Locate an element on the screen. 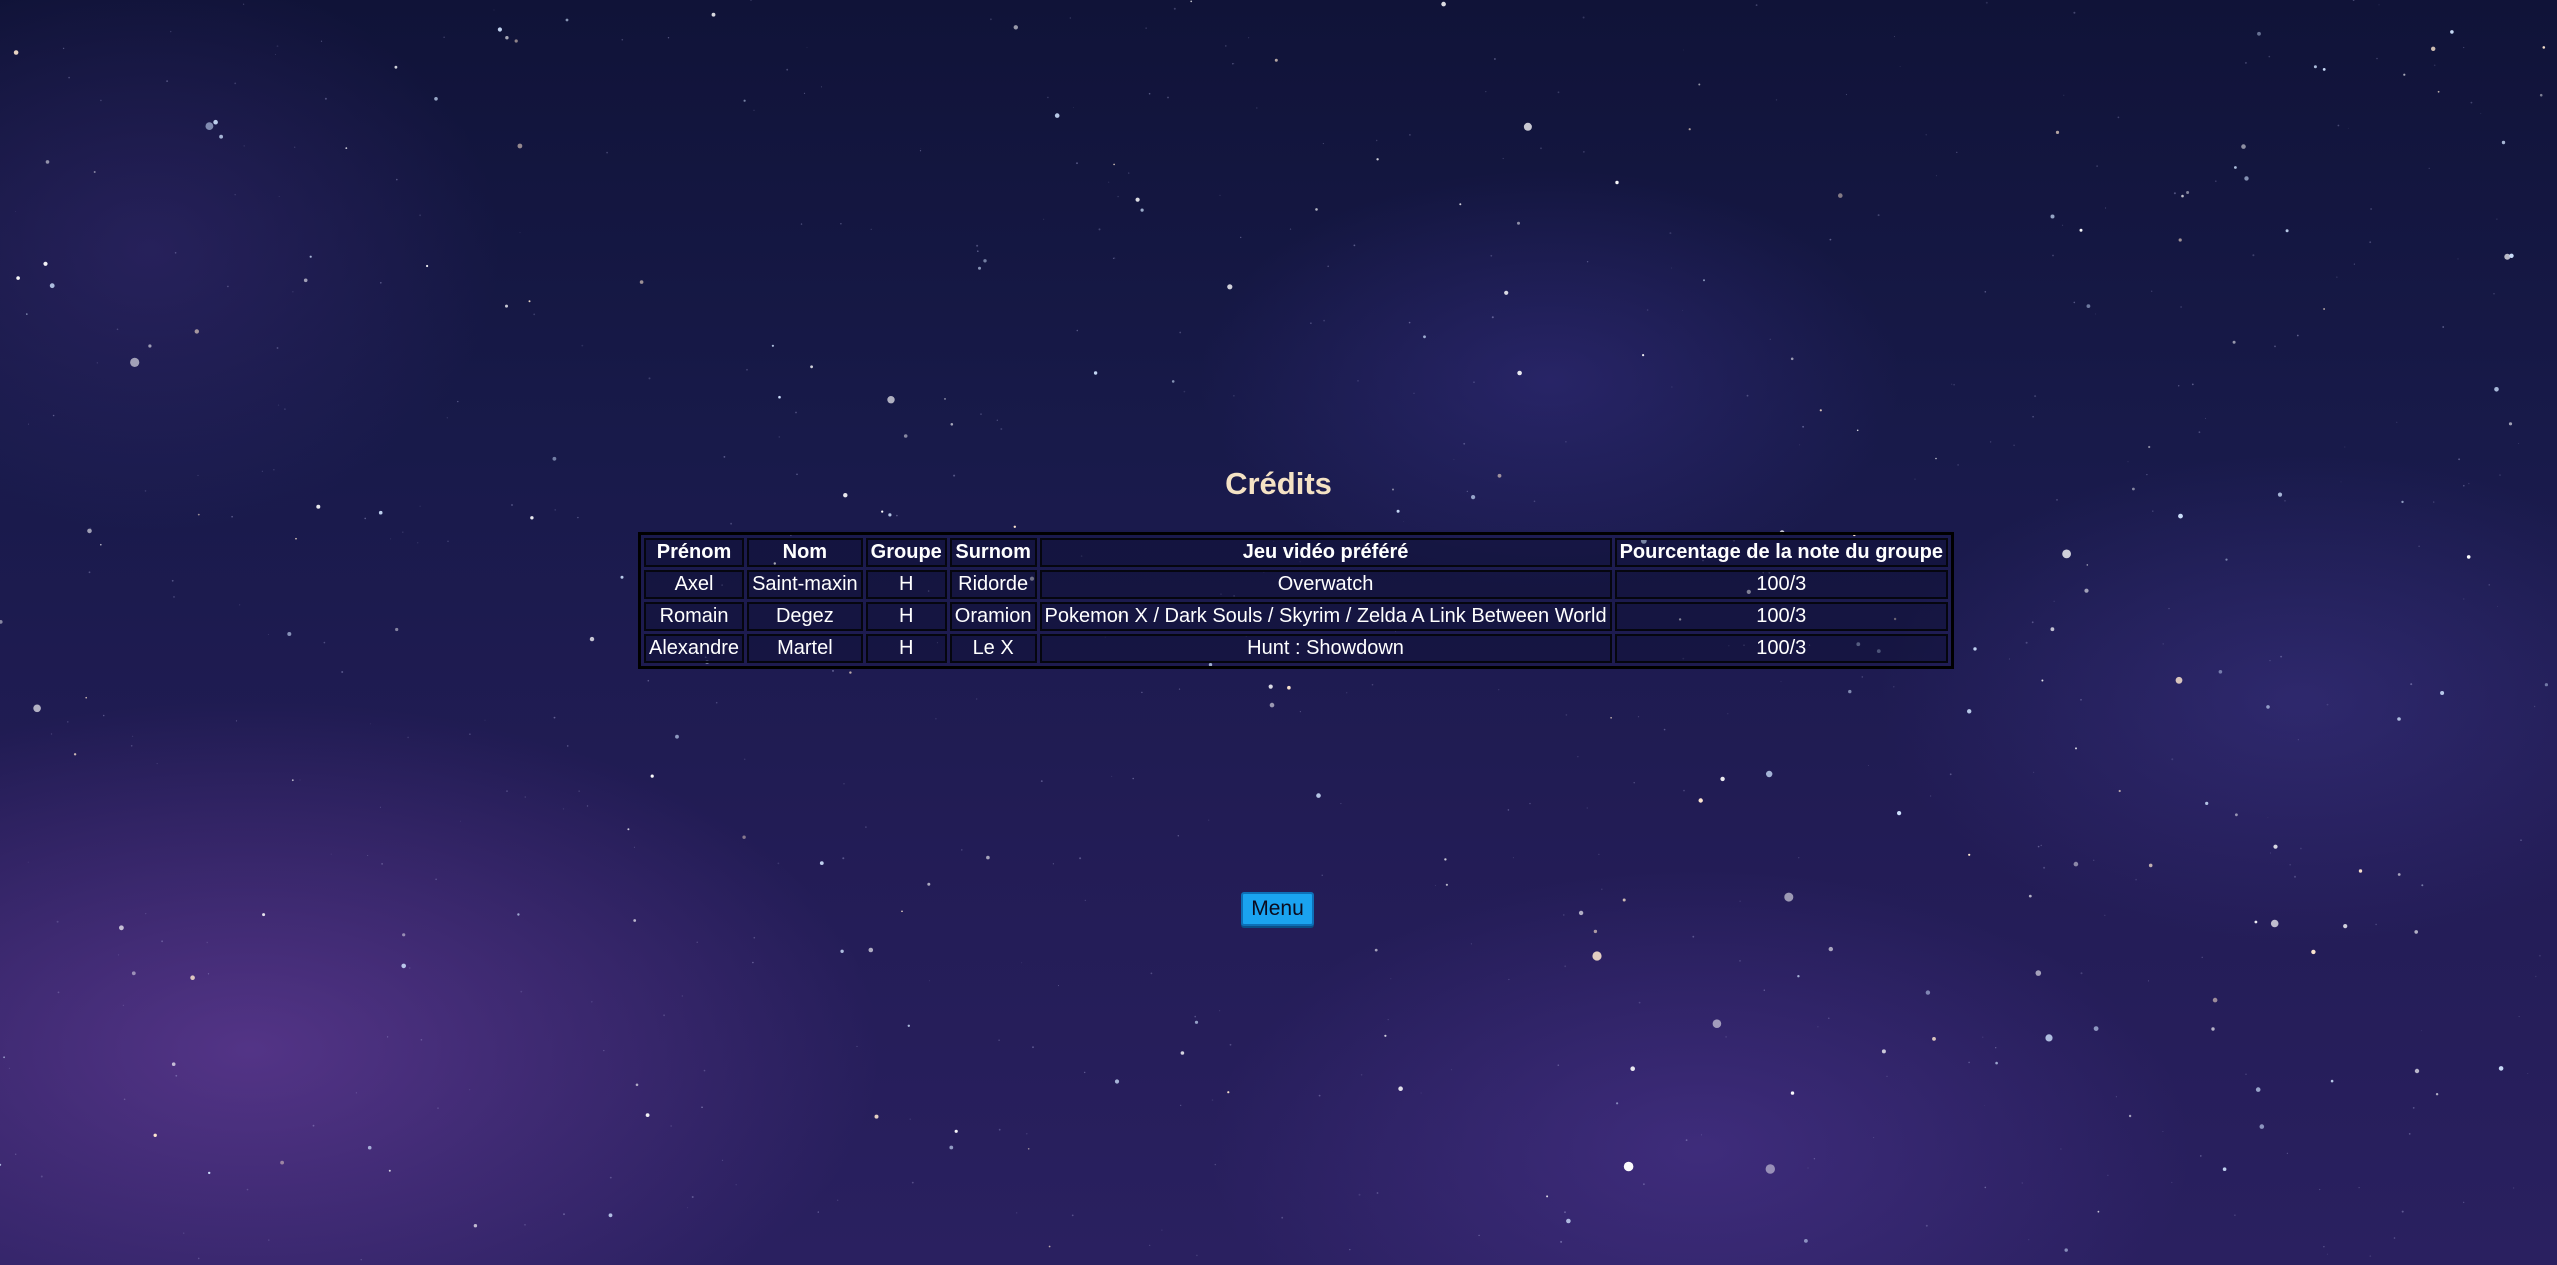  cell-surnom: Le X is located at coordinates (993, 648).